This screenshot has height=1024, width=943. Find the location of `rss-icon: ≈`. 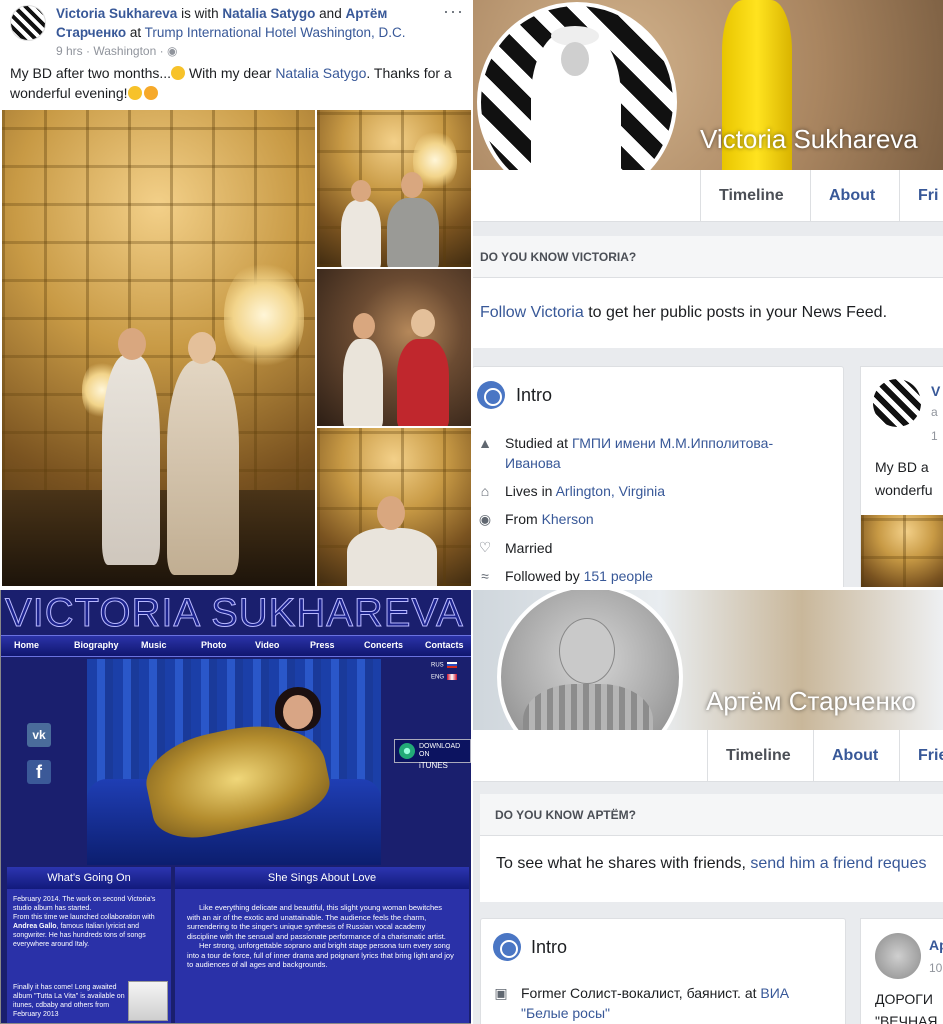

rss-icon: ≈ is located at coordinates (485, 576).